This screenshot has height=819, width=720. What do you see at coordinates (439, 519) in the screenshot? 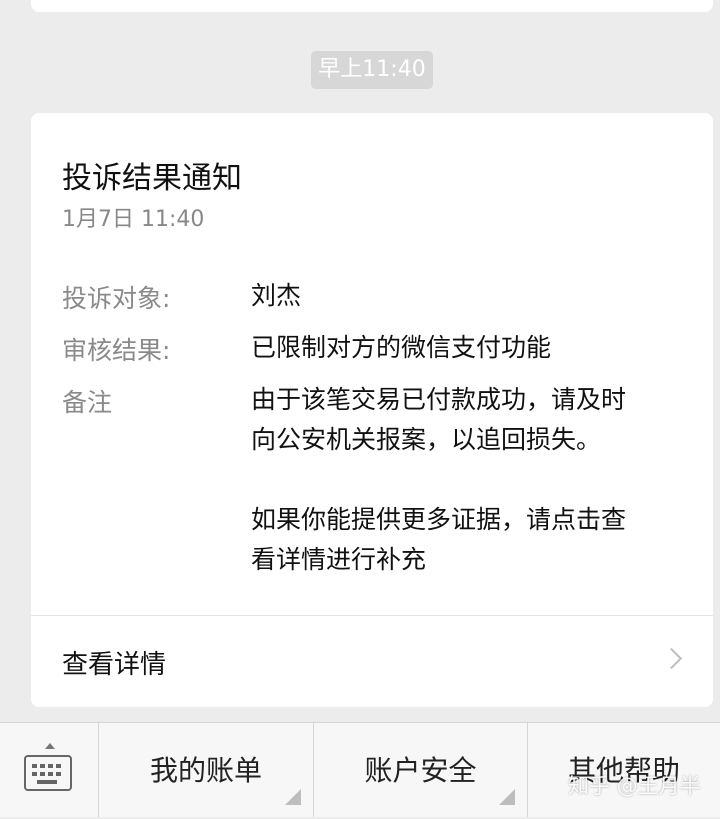
I see `remark-line: 如果你能提供更多证据，请点击查` at bounding box center [439, 519].